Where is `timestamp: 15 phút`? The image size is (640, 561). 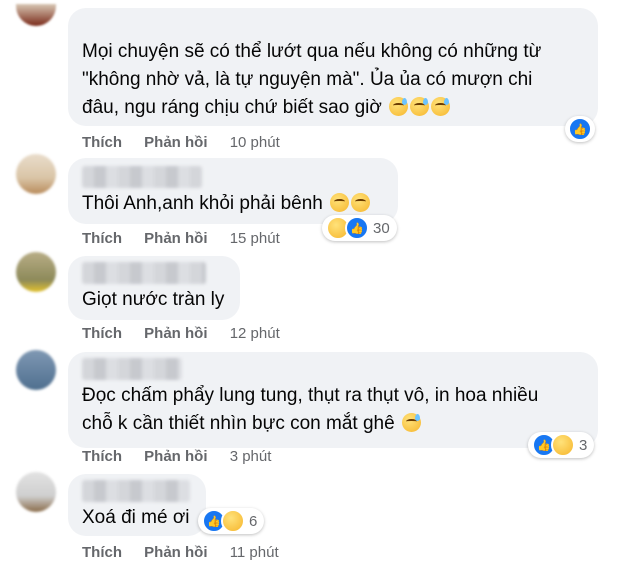
timestamp: 15 phút is located at coordinates (255, 238).